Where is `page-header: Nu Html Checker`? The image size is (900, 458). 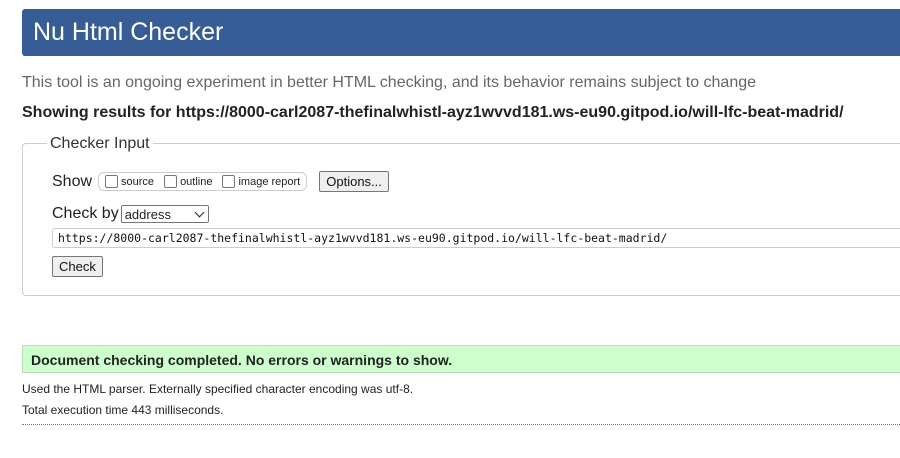
page-header: Nu Html Checker is located at coordinates (461, 32).